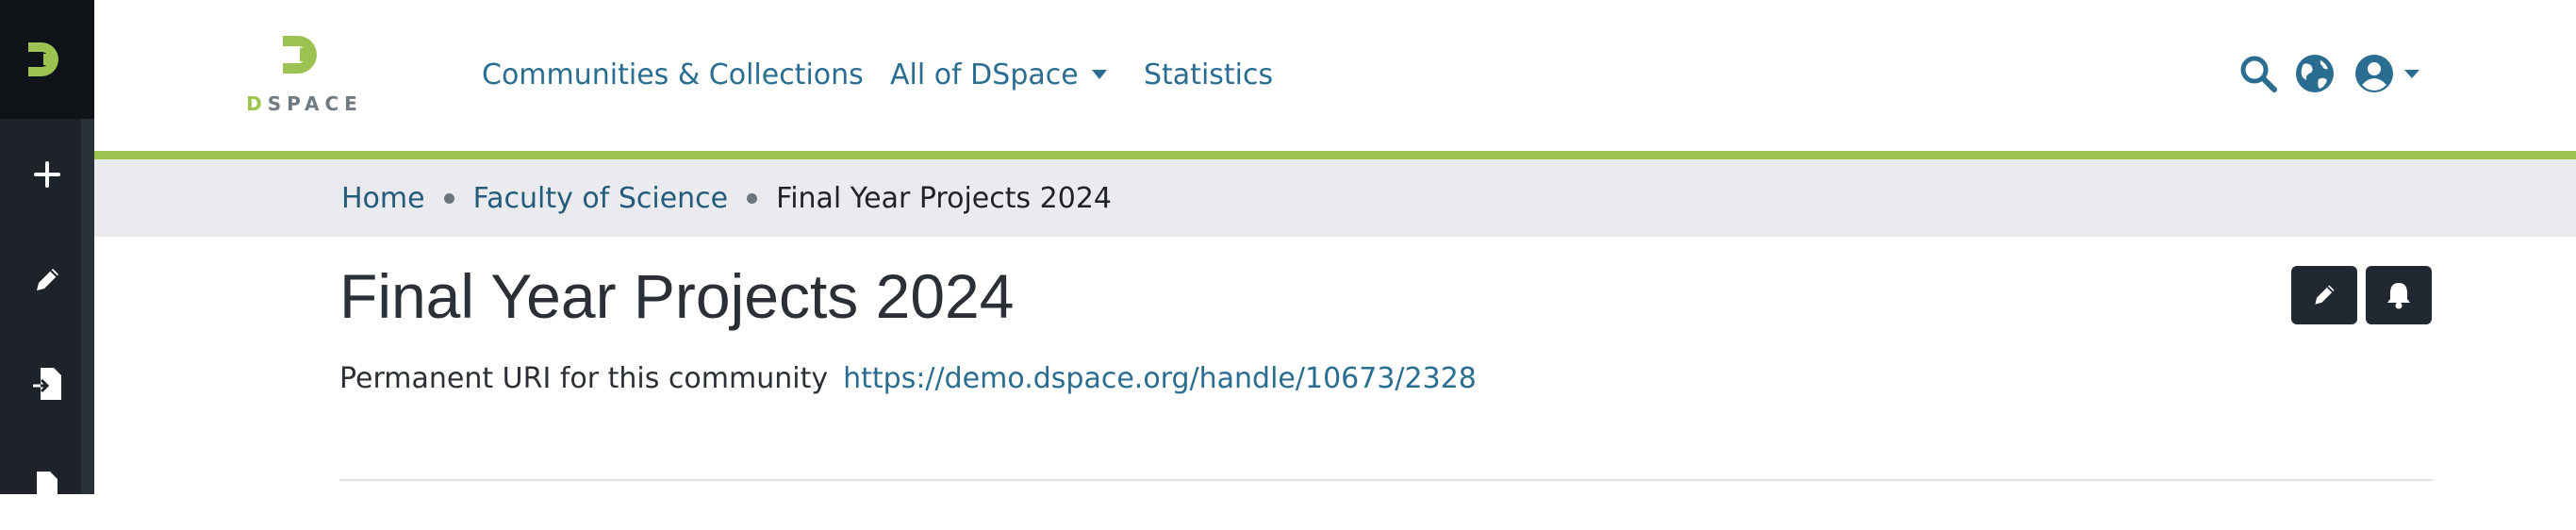 The width and height of the screenshot is (2576, 530). I want to click on file-export-icon, so click(47, 488).